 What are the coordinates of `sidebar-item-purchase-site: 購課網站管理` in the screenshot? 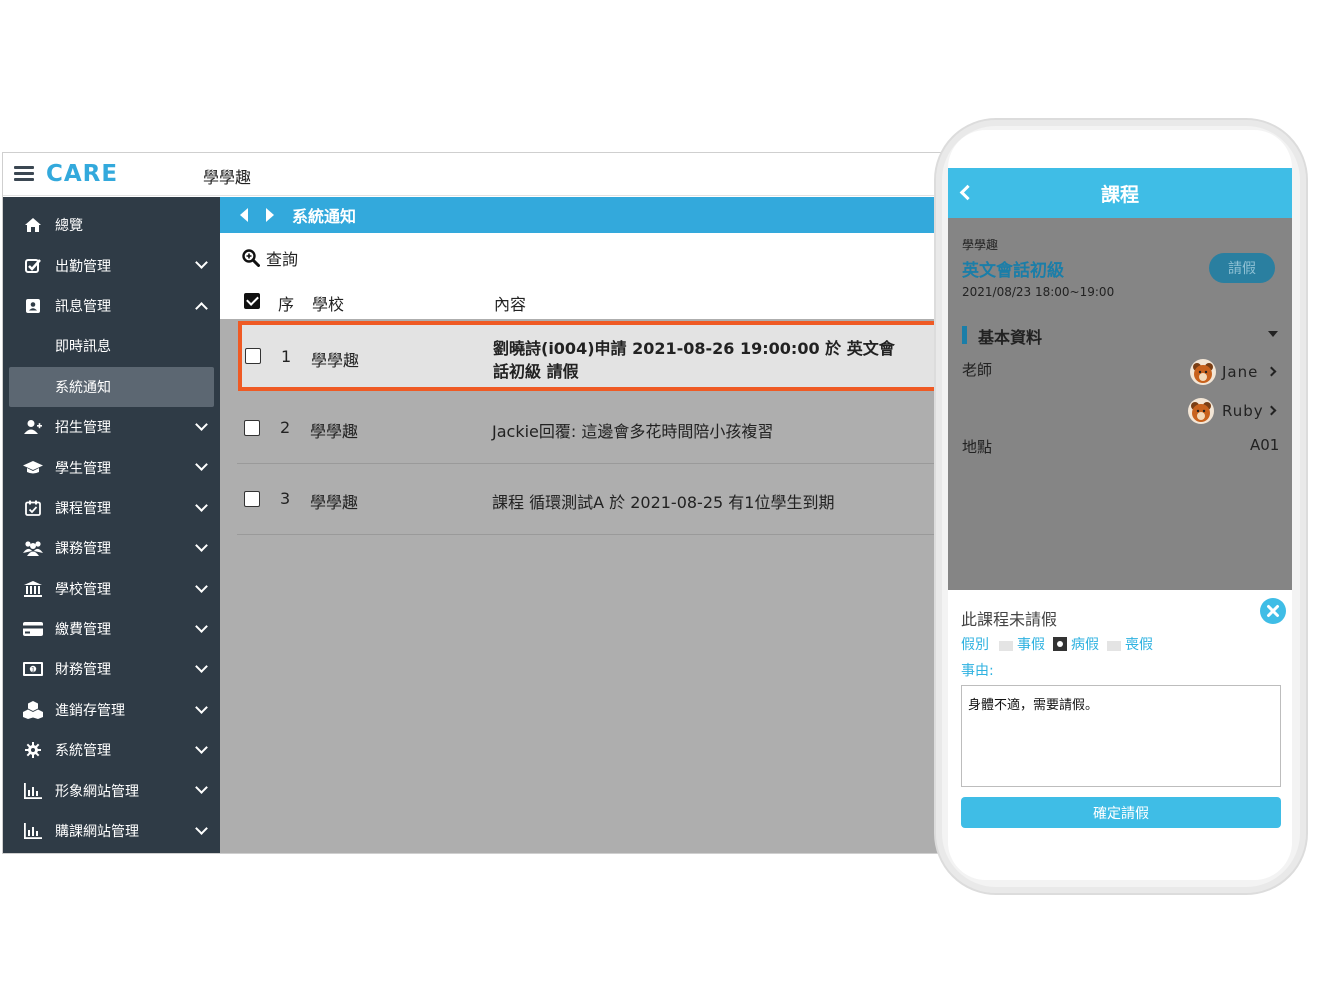 It's located at (111, 831).